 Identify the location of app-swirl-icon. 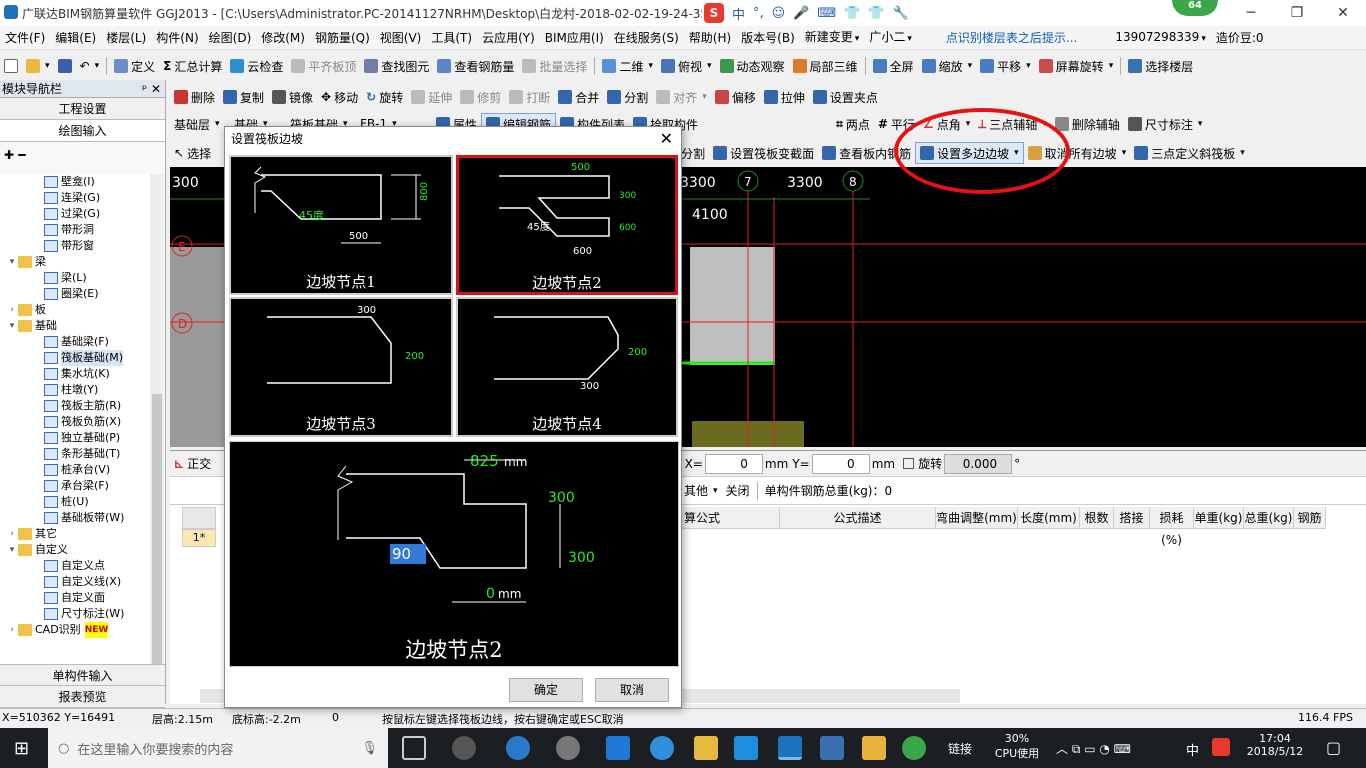
(568, 748).